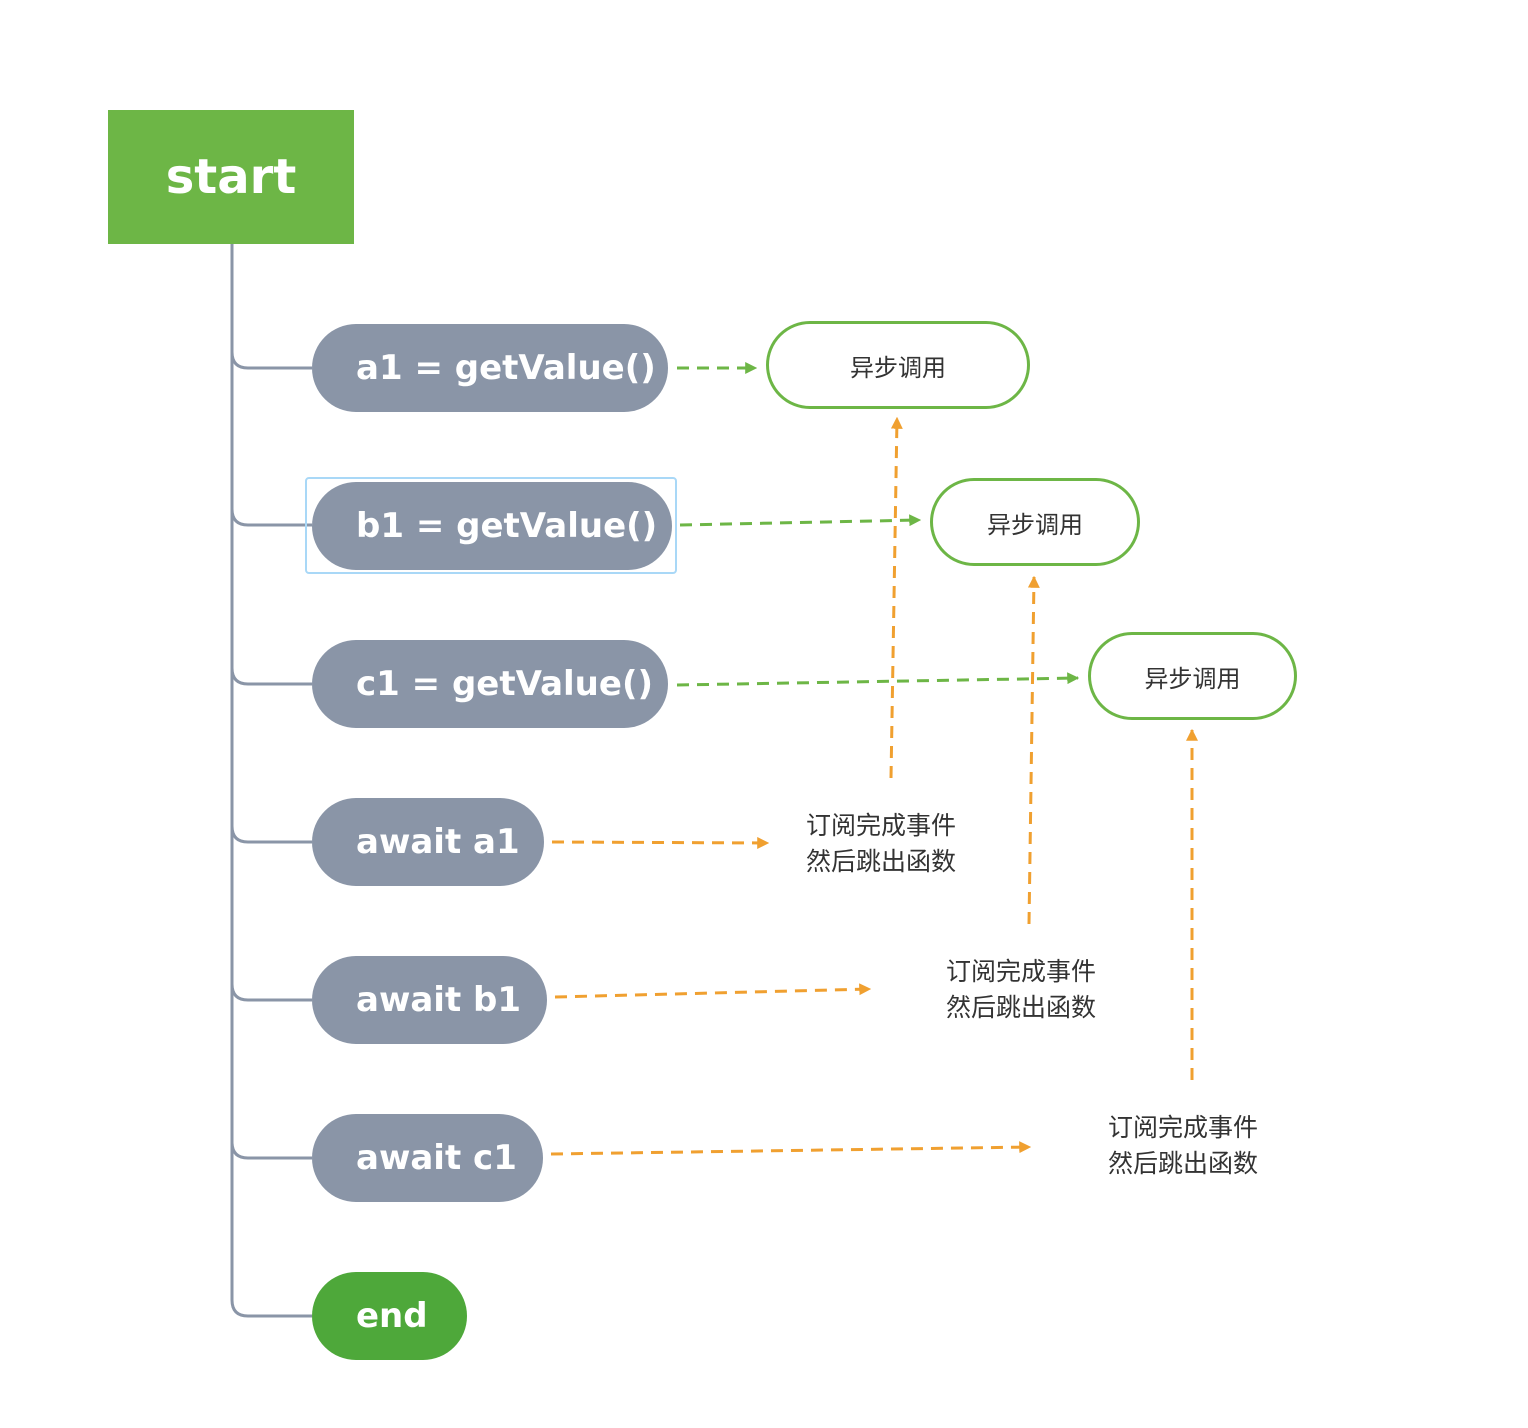 Image resolution: width=1528 pixels, height=1428 pixels. What do you see at coordinates (881, 844) in the screenshot?
I see `note-1: 订阅完成事件 然后跳出函数` at bounding box center [881, 844].